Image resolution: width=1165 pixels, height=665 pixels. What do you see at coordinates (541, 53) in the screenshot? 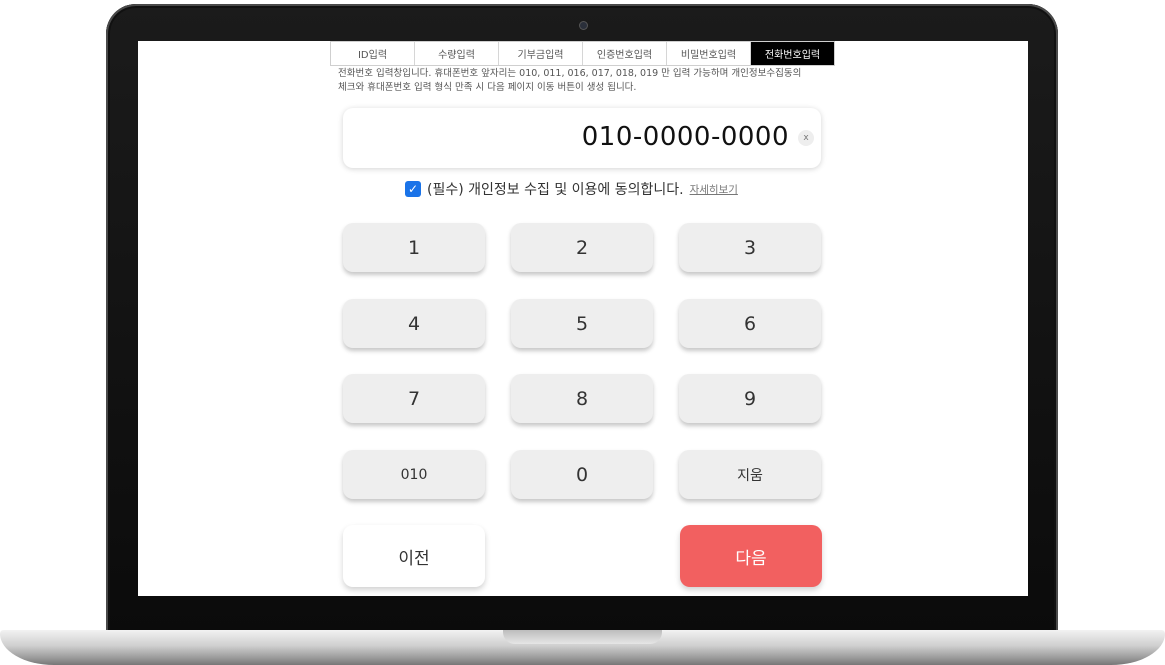
I see `tab-donation-input: 기부금입력` at bounding box center [541, 53].